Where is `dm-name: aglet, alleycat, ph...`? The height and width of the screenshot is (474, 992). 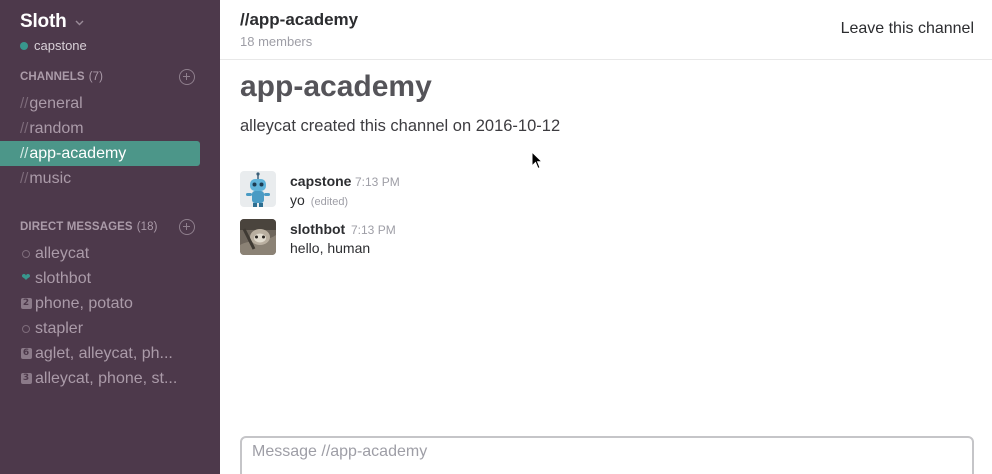
dm-name: aglet, alleycat, ph... is located at coordinates (104, 353).